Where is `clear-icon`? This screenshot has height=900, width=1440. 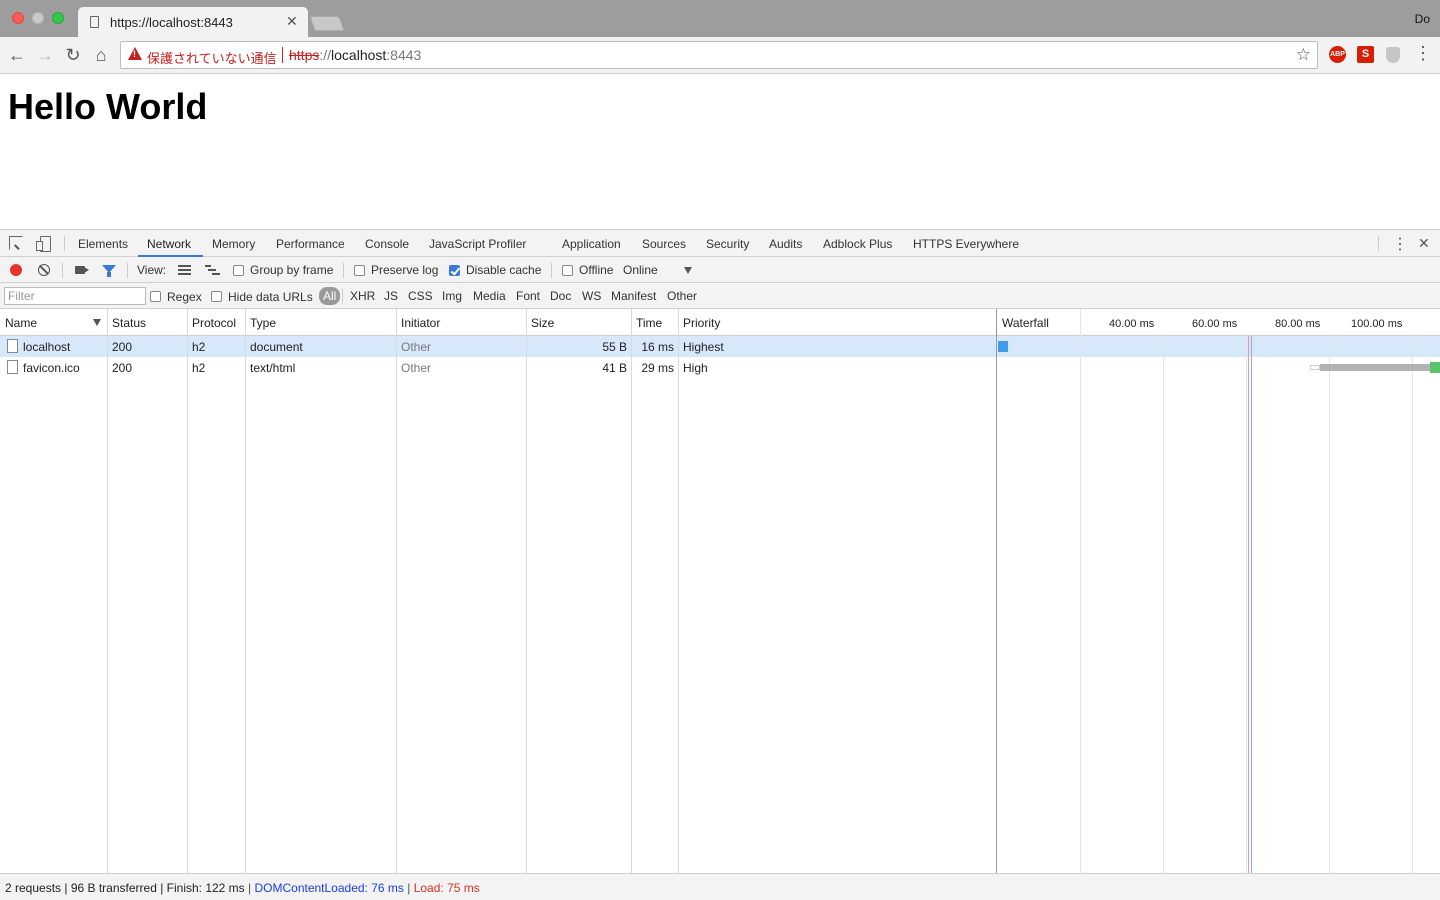
clear-icon is located at coordinates (44, 270).